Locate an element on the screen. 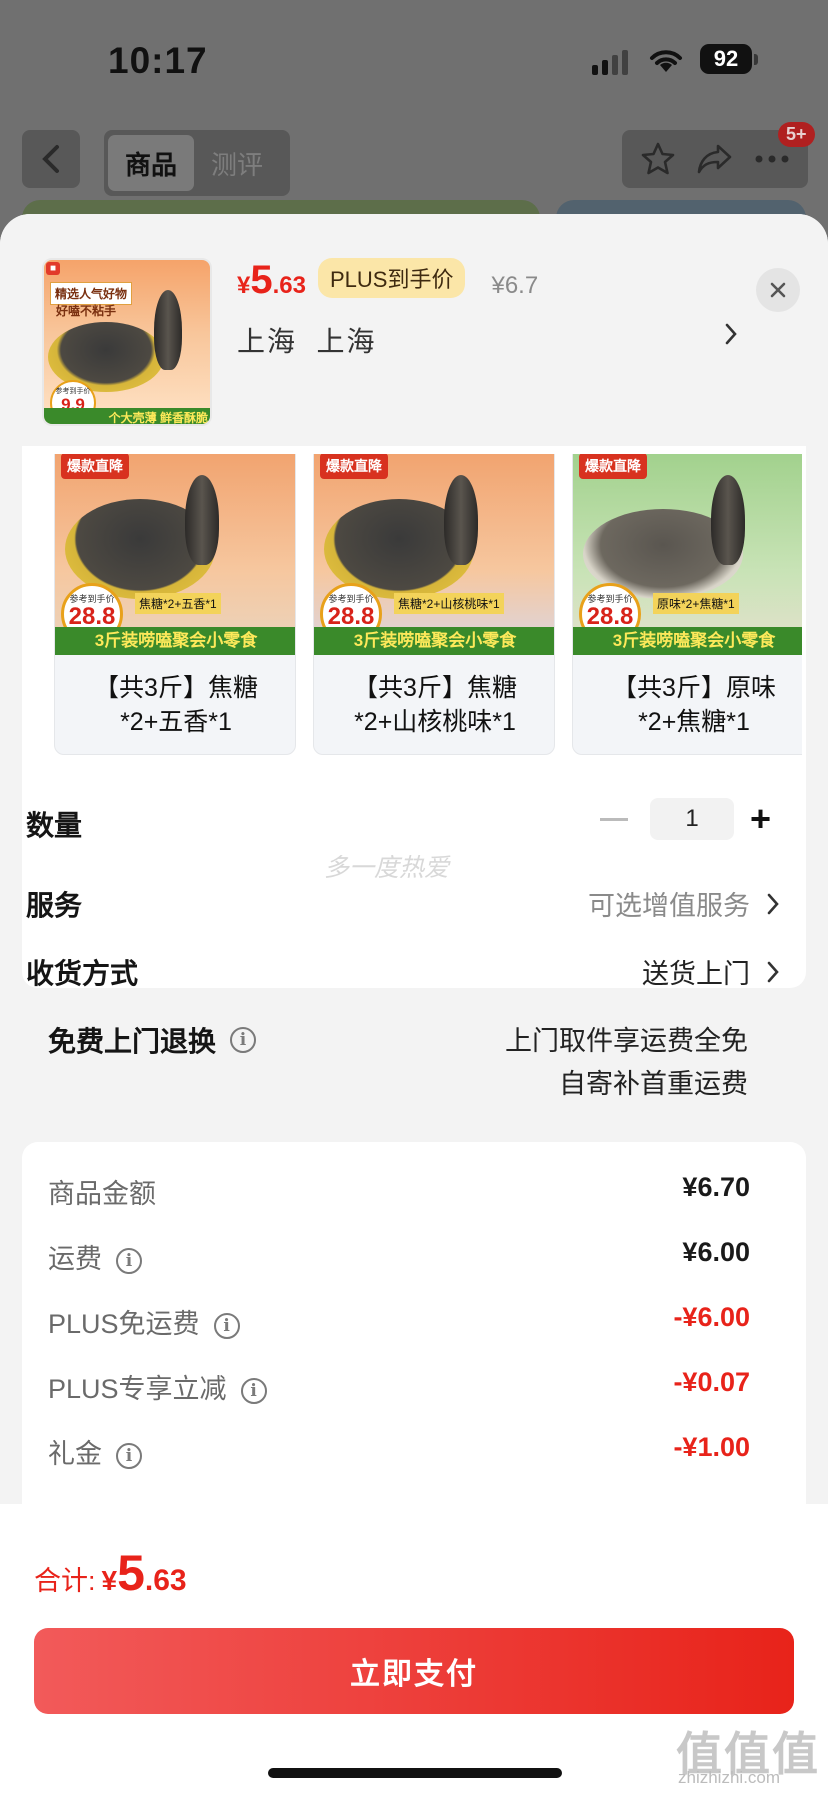 This screenshot has height=1796, width=828. variant-label: 【共3斤】焦糖*2+五香*1 is located at coordinates (176, 705).